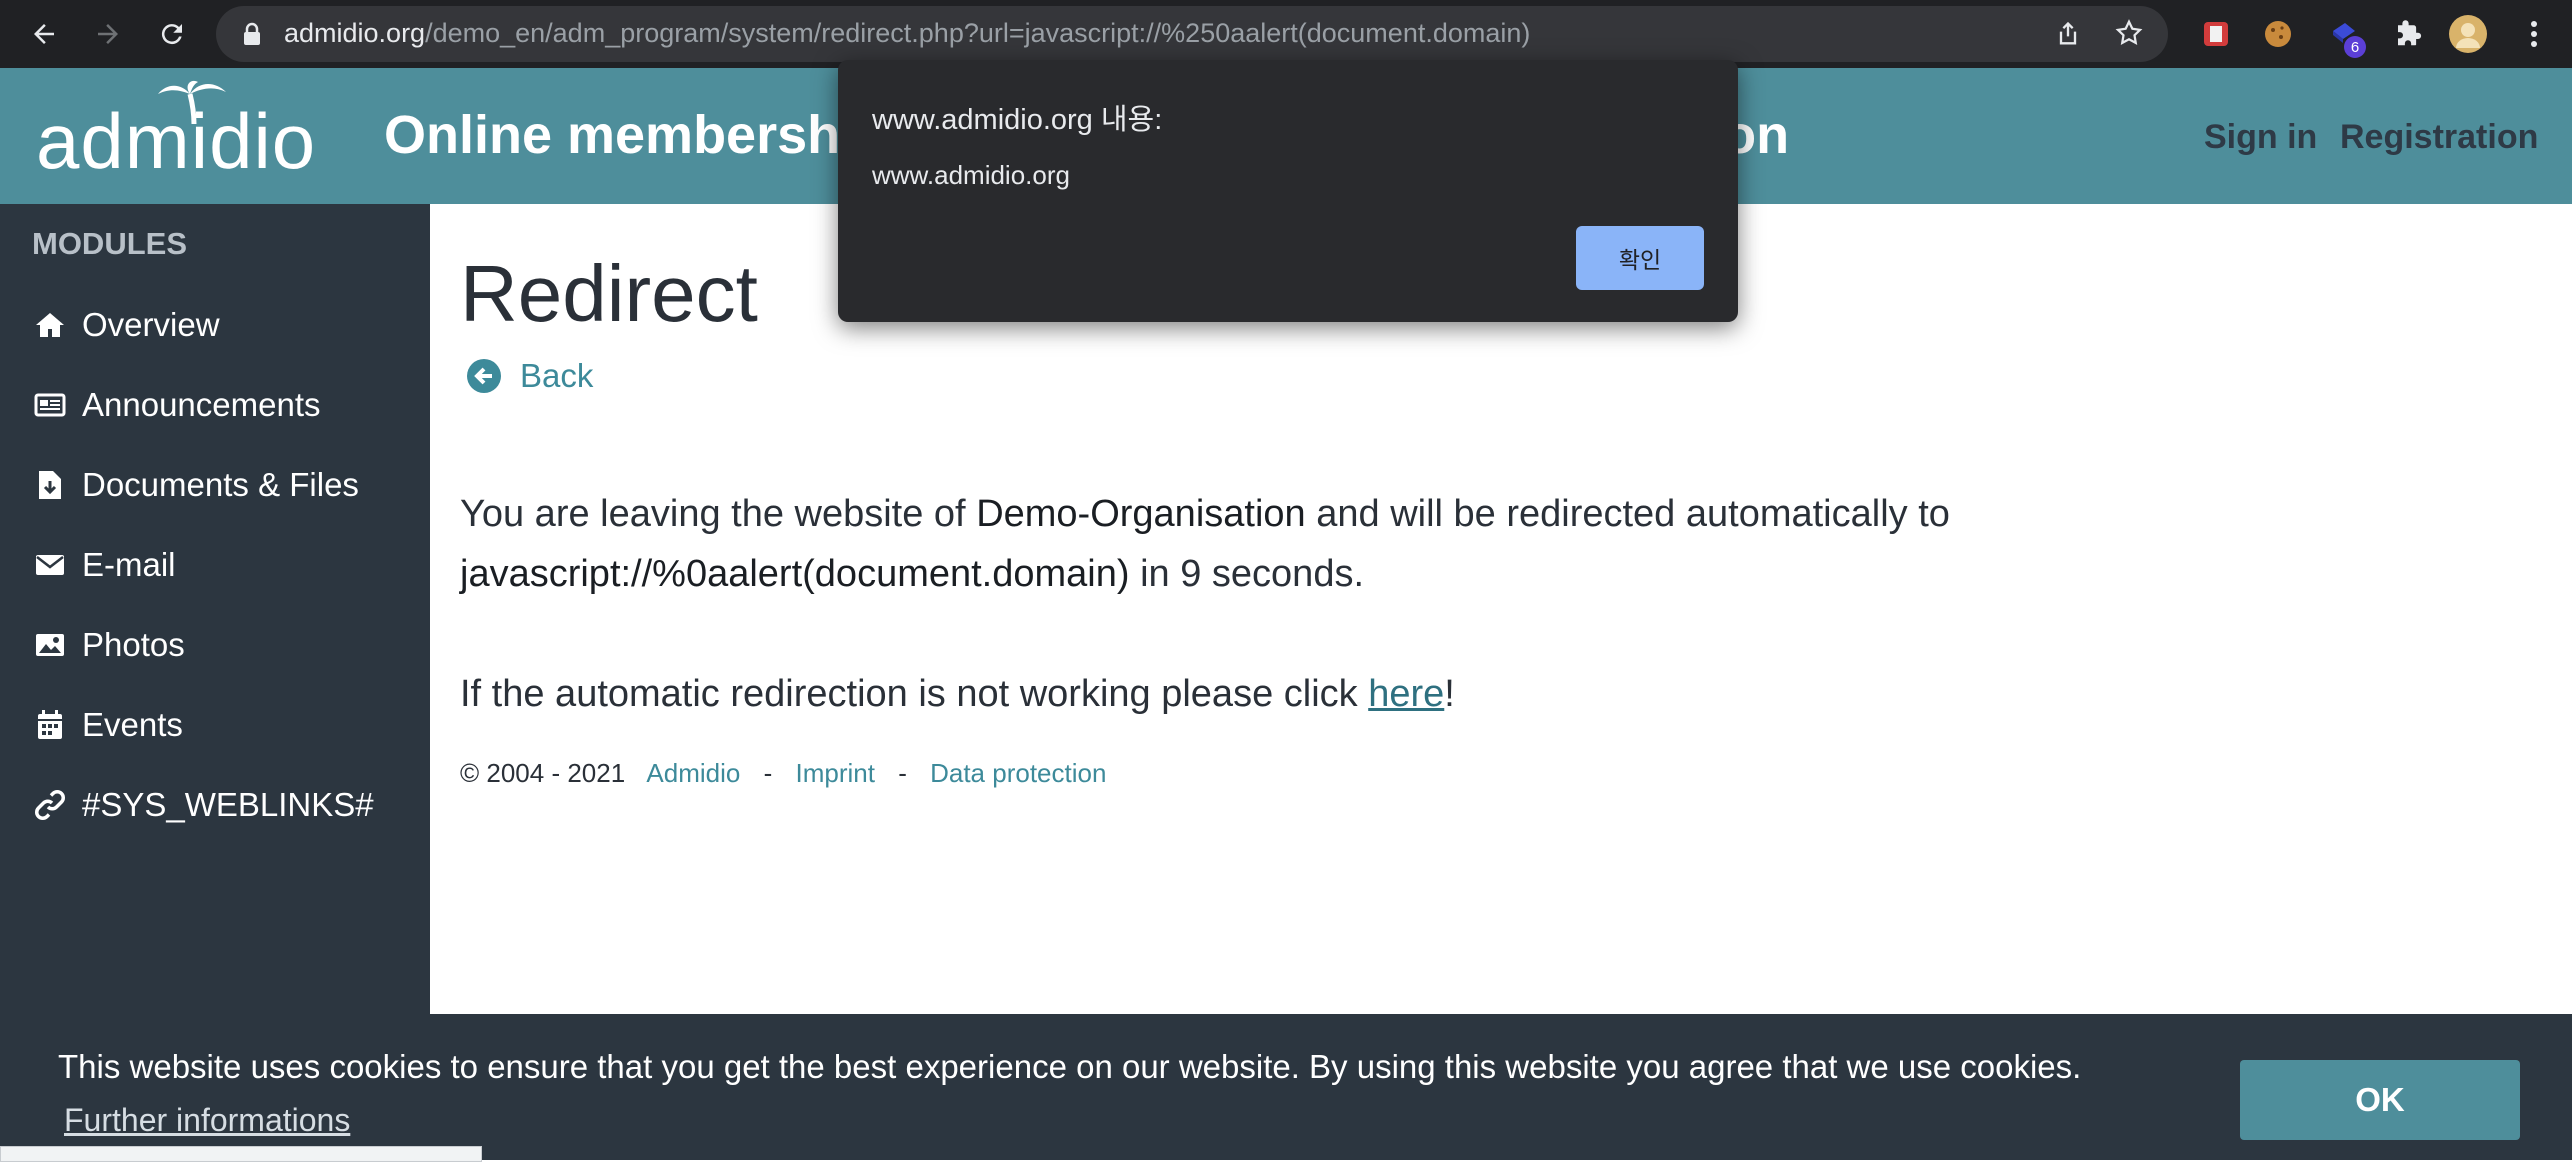 Image resolution: width=2572 pixels, height=1162 pixels. What do you see at coordinates (2068, 36) in the screenshot?
I see `share-icon` at bounding box center [2068, 36].